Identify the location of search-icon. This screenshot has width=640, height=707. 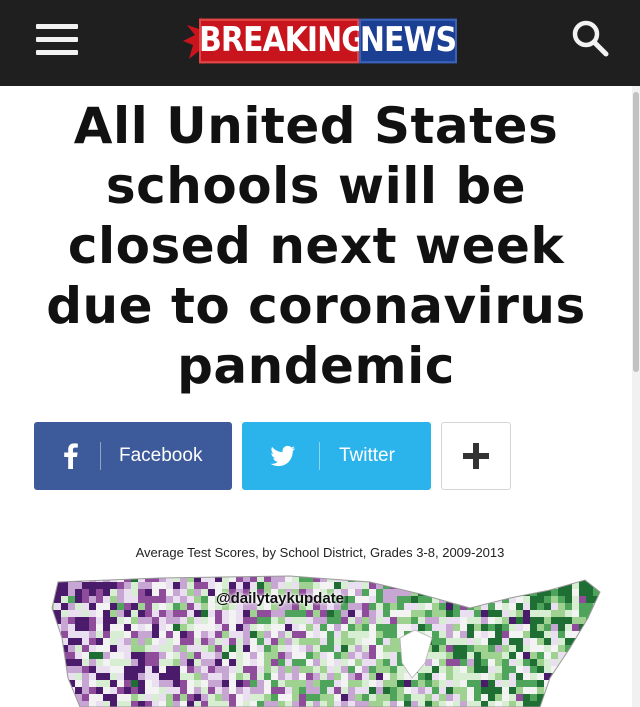
(590, 38).